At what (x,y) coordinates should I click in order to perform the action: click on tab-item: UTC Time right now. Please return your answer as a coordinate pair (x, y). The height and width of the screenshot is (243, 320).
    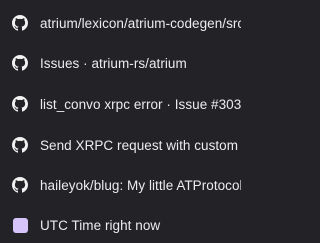
    Looking at the image, I should click on (120, 225).